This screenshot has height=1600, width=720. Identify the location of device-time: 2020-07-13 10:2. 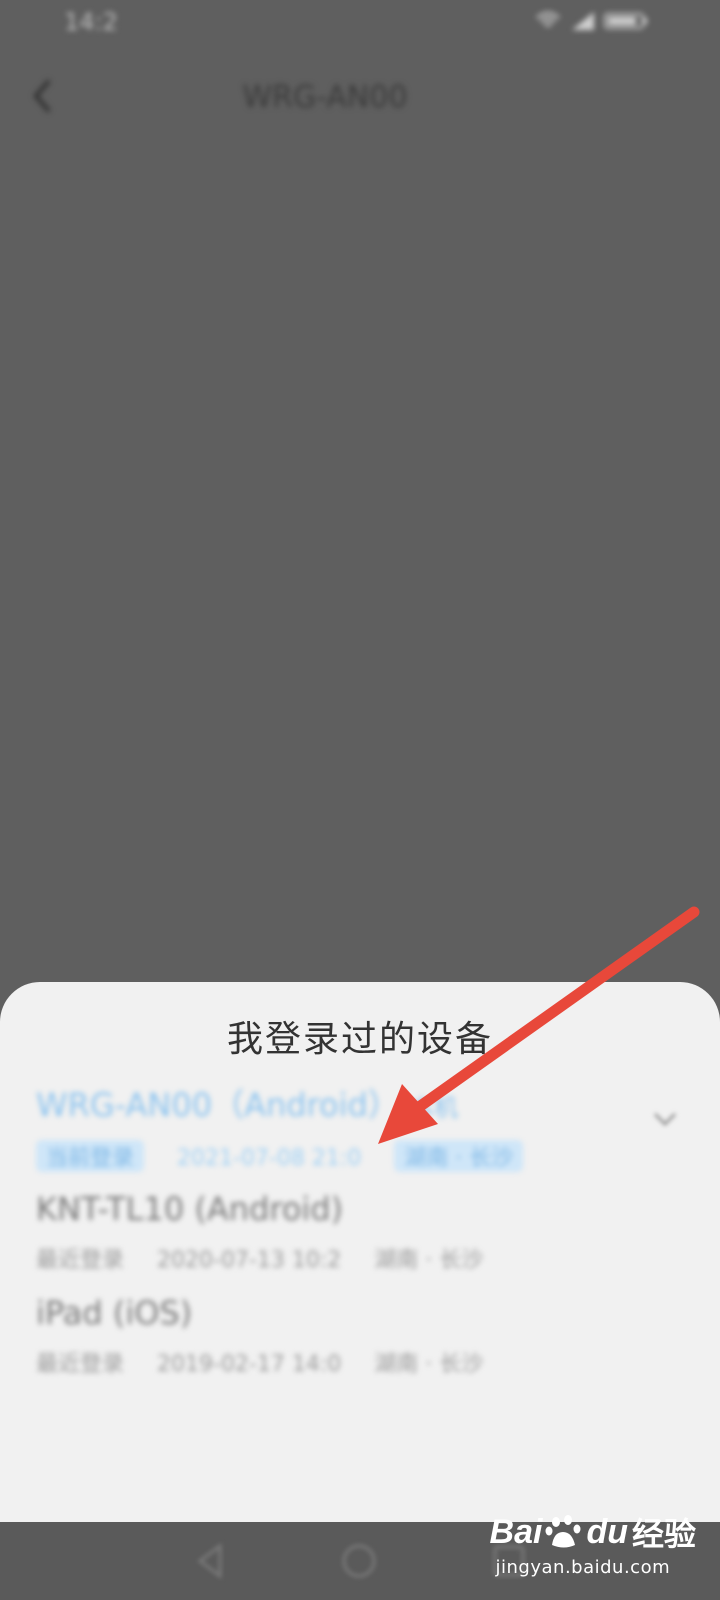
(249, 1260).